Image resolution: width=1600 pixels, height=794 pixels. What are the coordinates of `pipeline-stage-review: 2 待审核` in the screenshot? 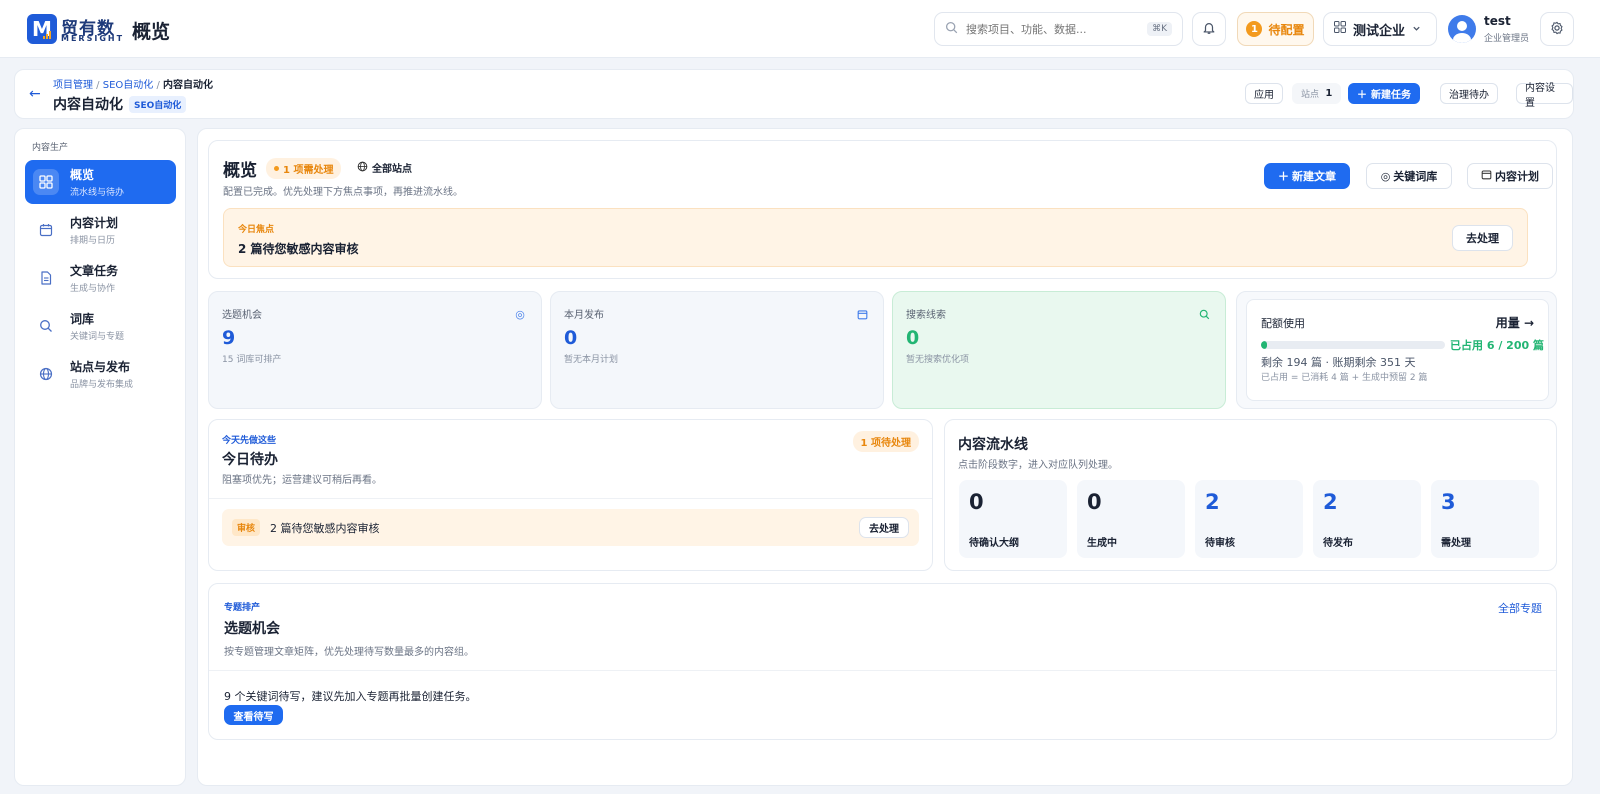 It's located at (1249, 519).